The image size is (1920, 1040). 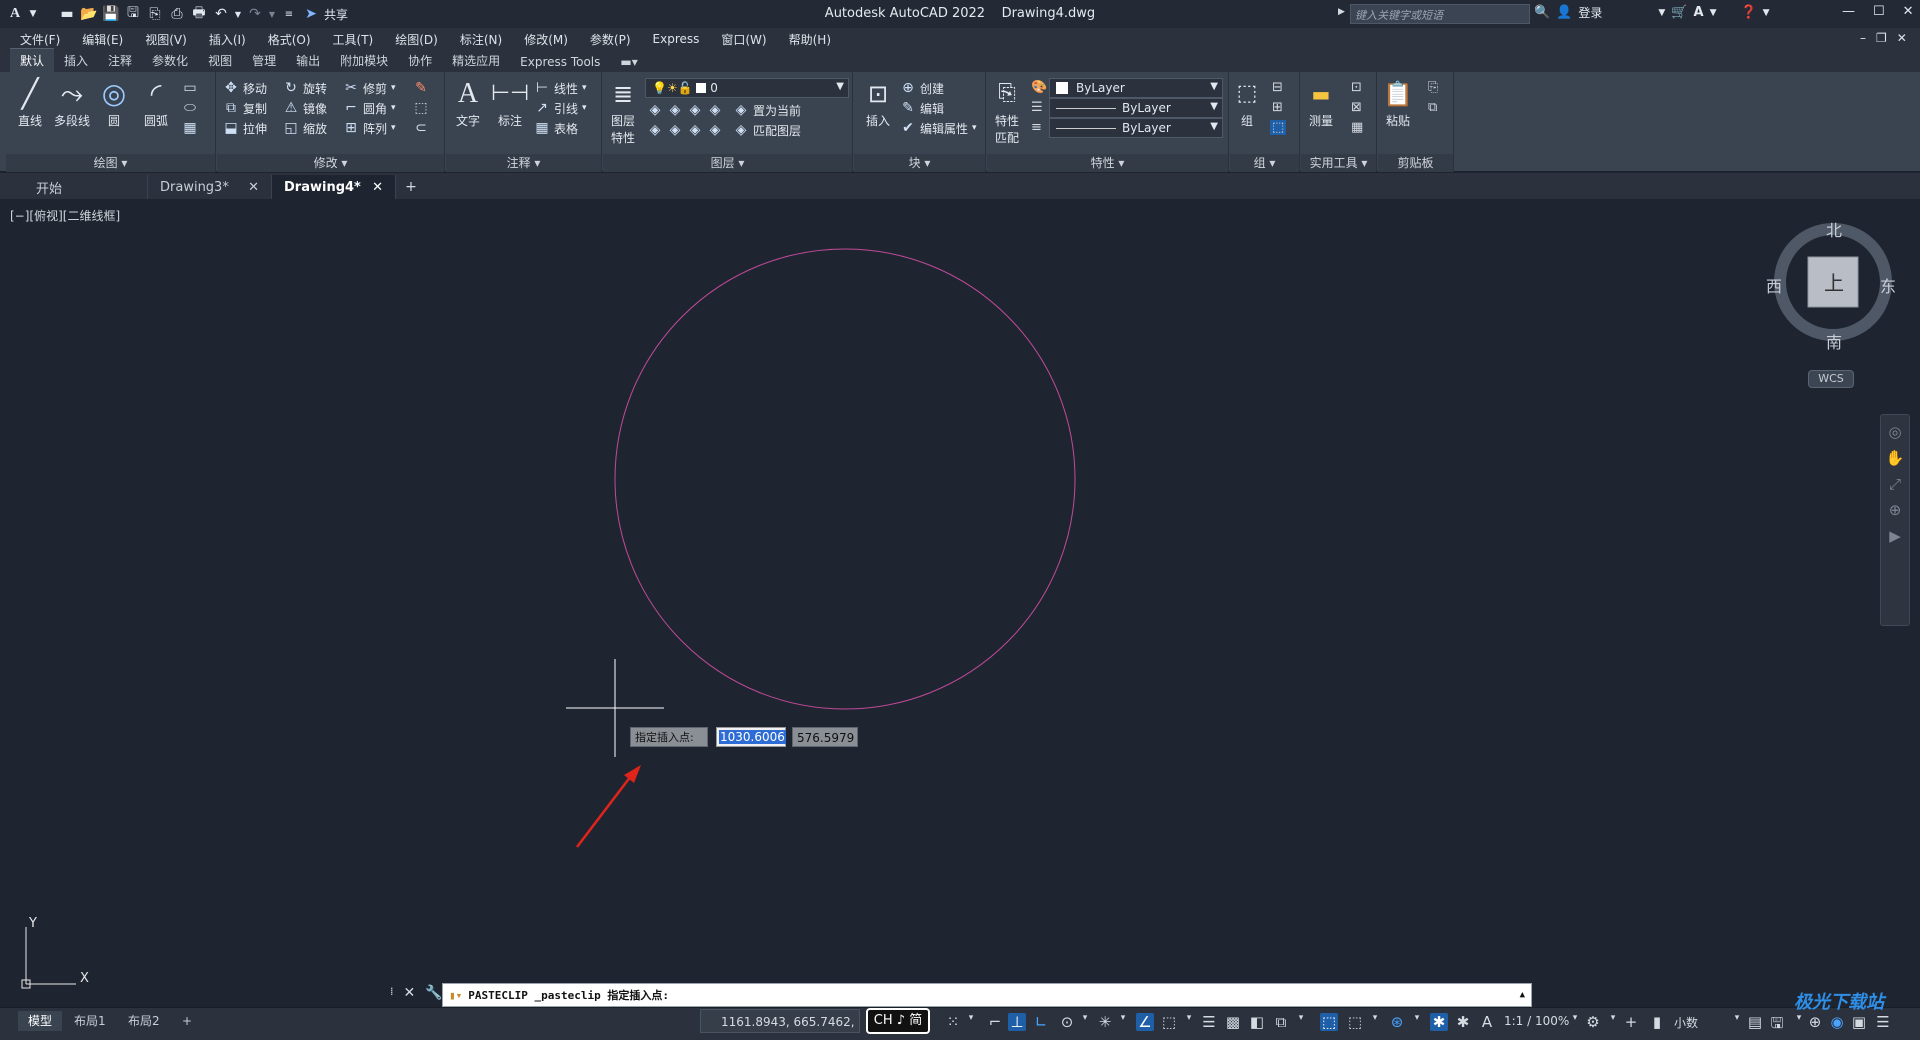 What do you see at coordinates (89, 14) in the screenshot?
I see `open-folder-icon: 📂` at bounding box center [89, 14].